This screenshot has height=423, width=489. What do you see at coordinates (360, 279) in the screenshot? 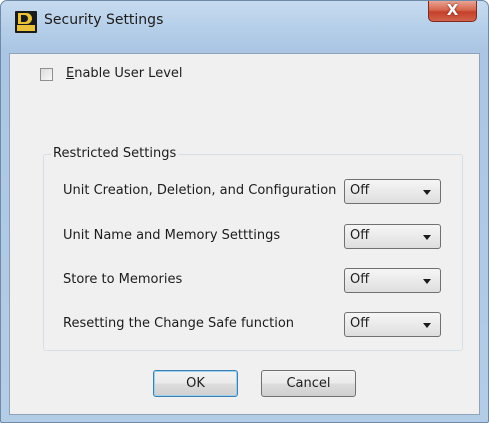
I see `store-to-memories-value: Off` at bounding box center [360, 279].